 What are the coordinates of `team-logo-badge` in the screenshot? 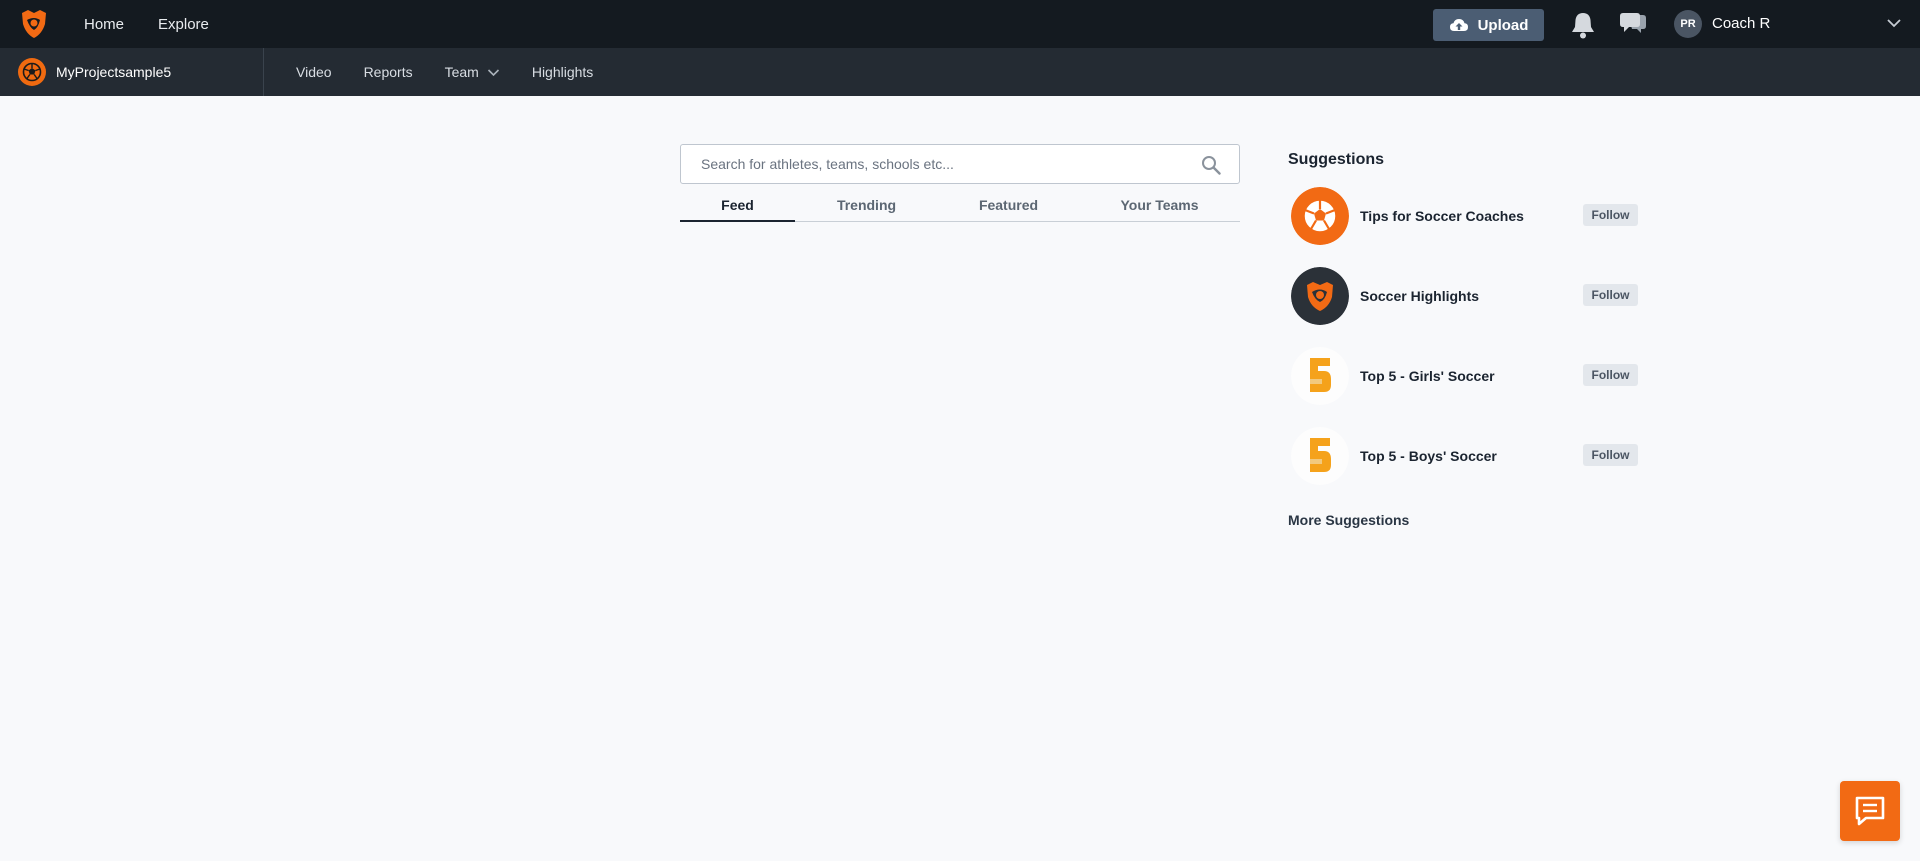 It's located at (32, 72).